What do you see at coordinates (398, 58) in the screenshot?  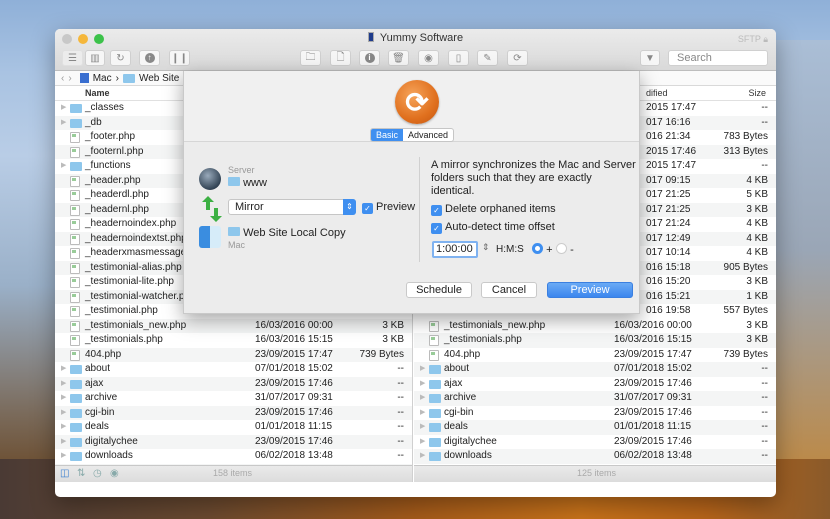 I see `trash-button: 🗑︎` at bounding box center [398, 58].